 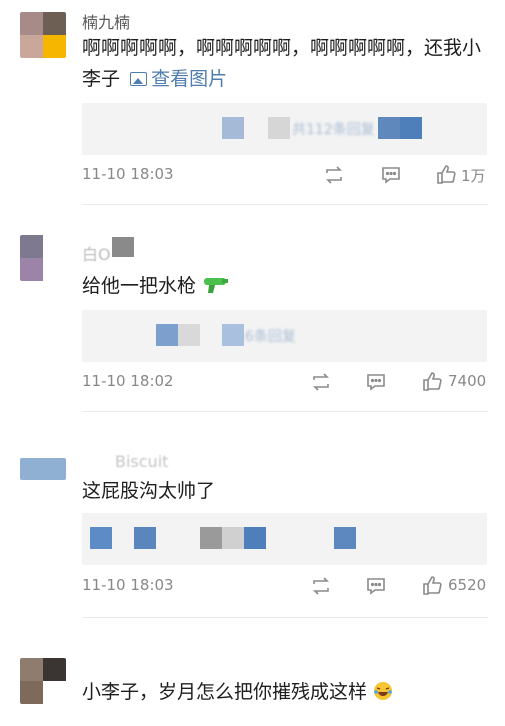 What do you see at coordinates (284, 336) in the screenshot?
I see `reply-summary: 共16条回复` at bounding box center [284, 336].